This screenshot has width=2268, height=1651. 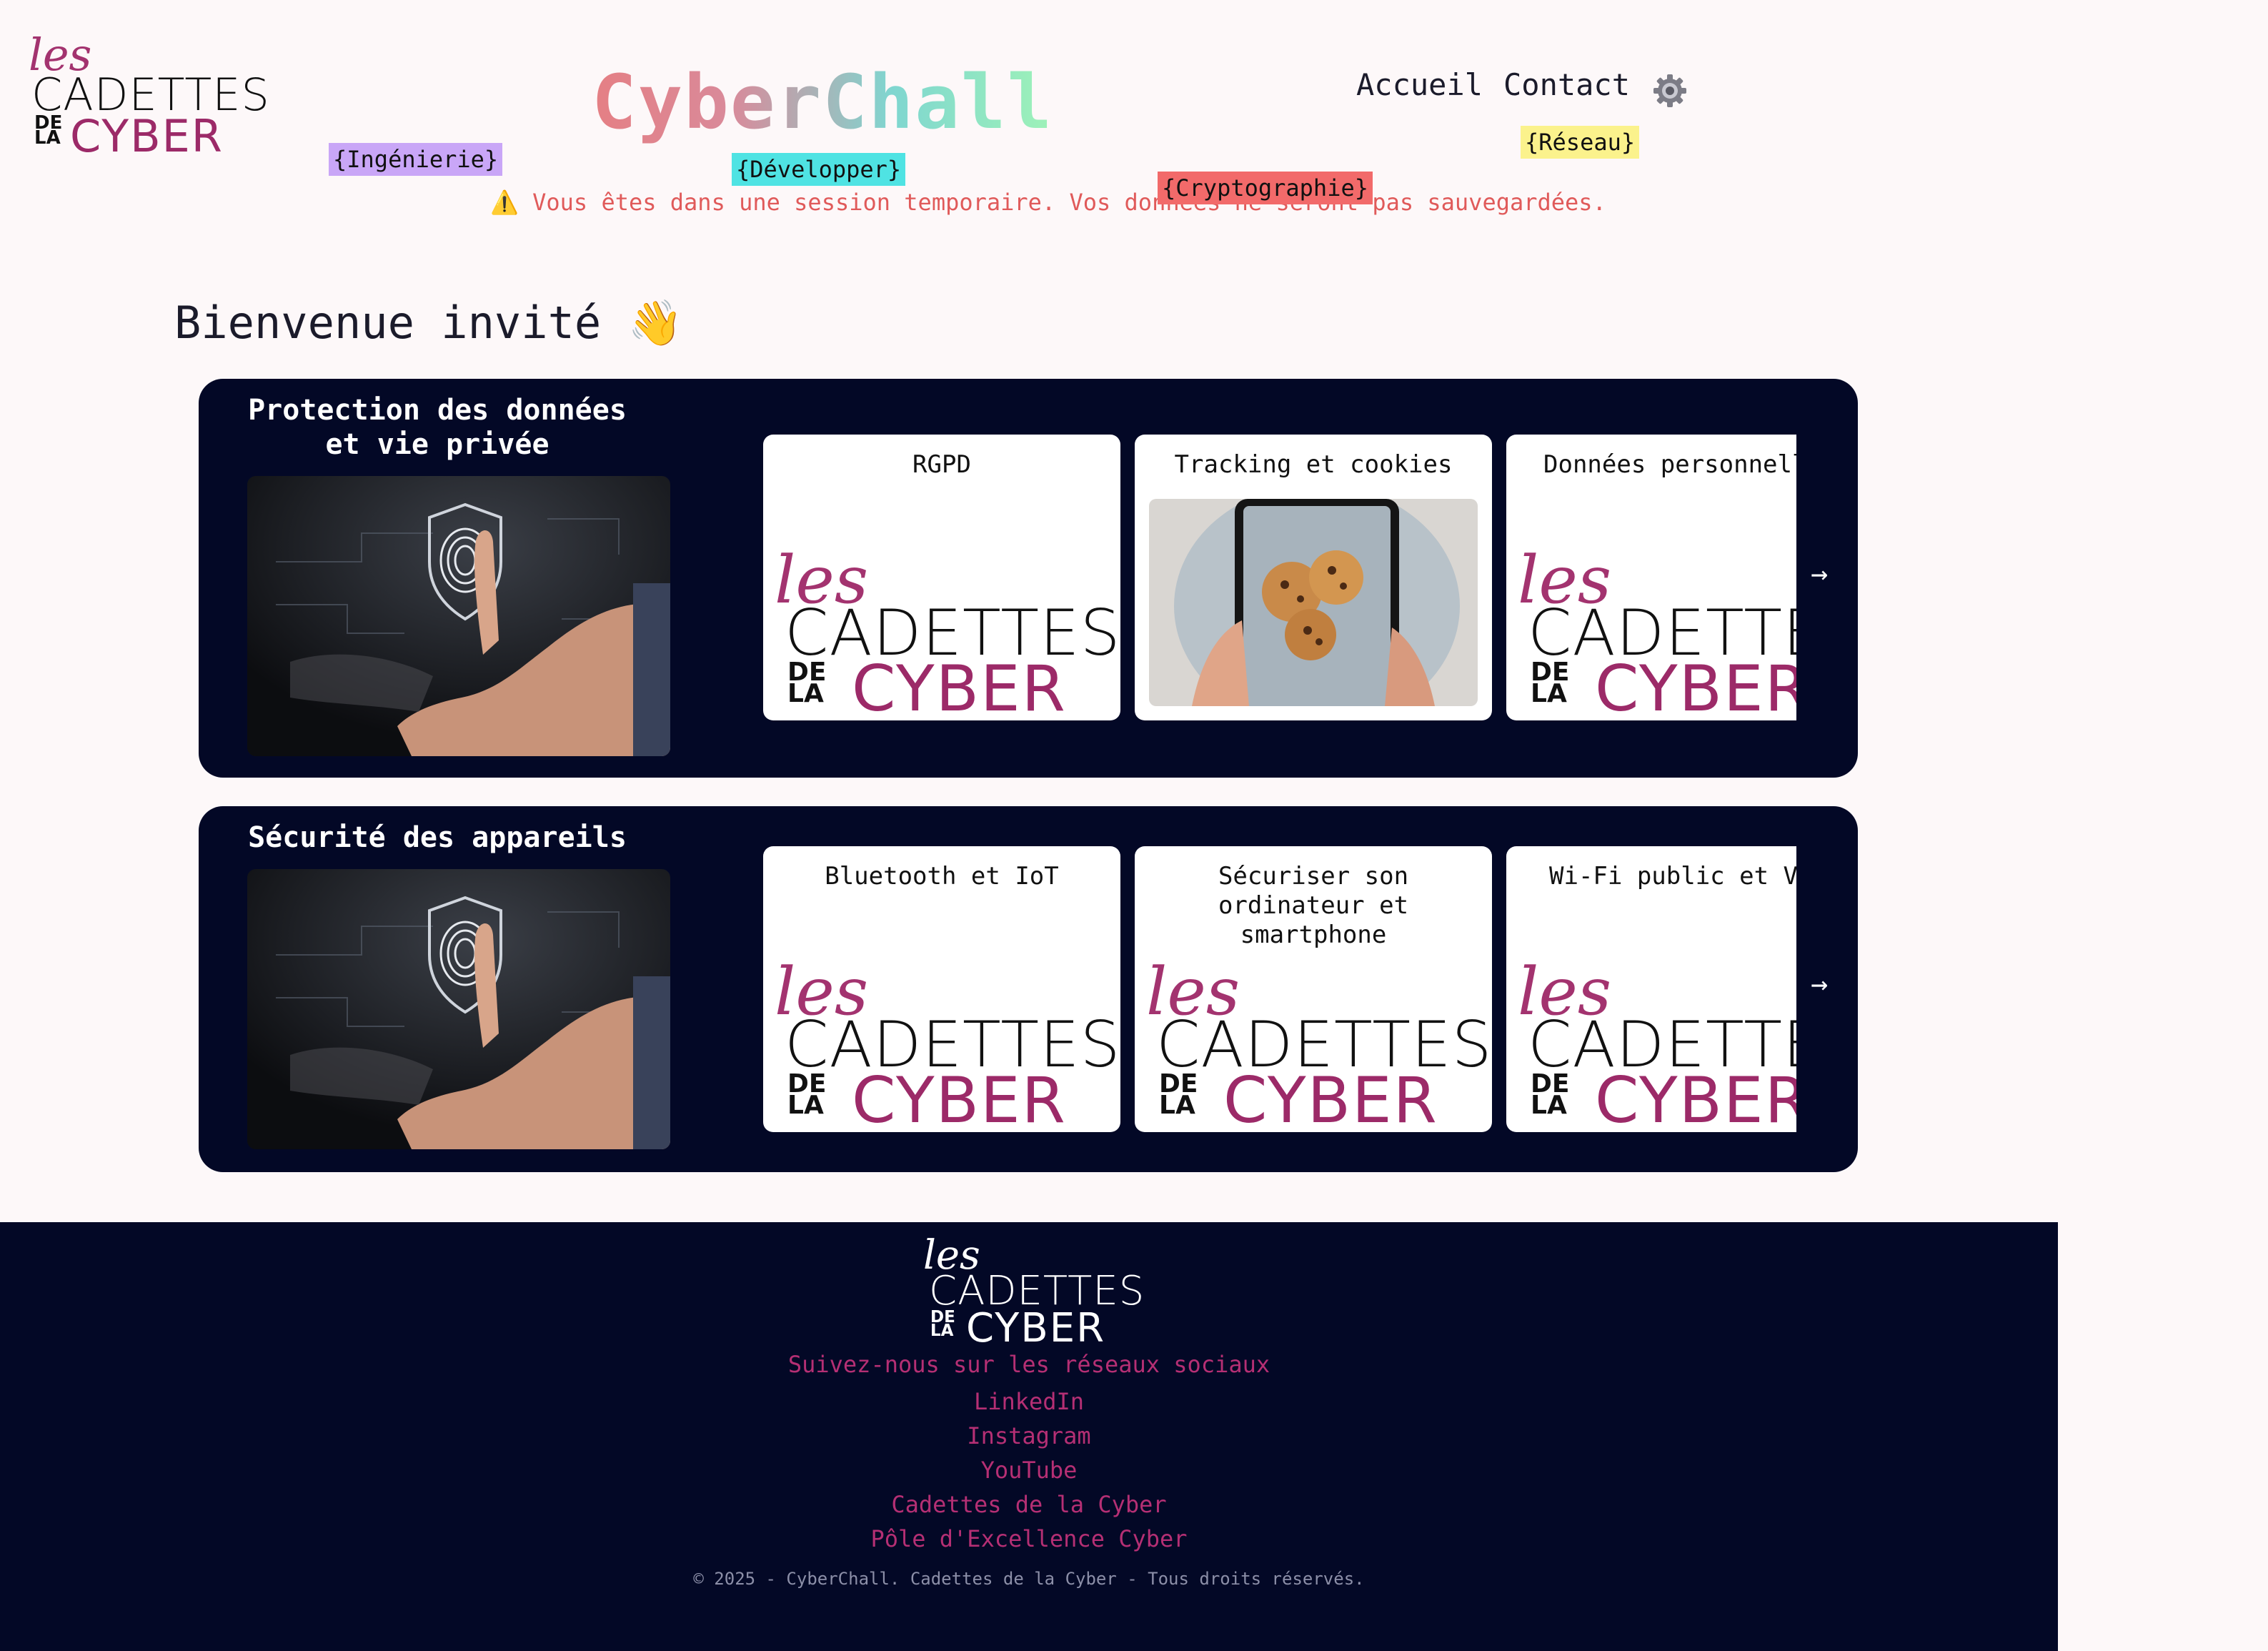 I want to click on tag-reseau: {Réseau}, so click(x=1581, y=142).